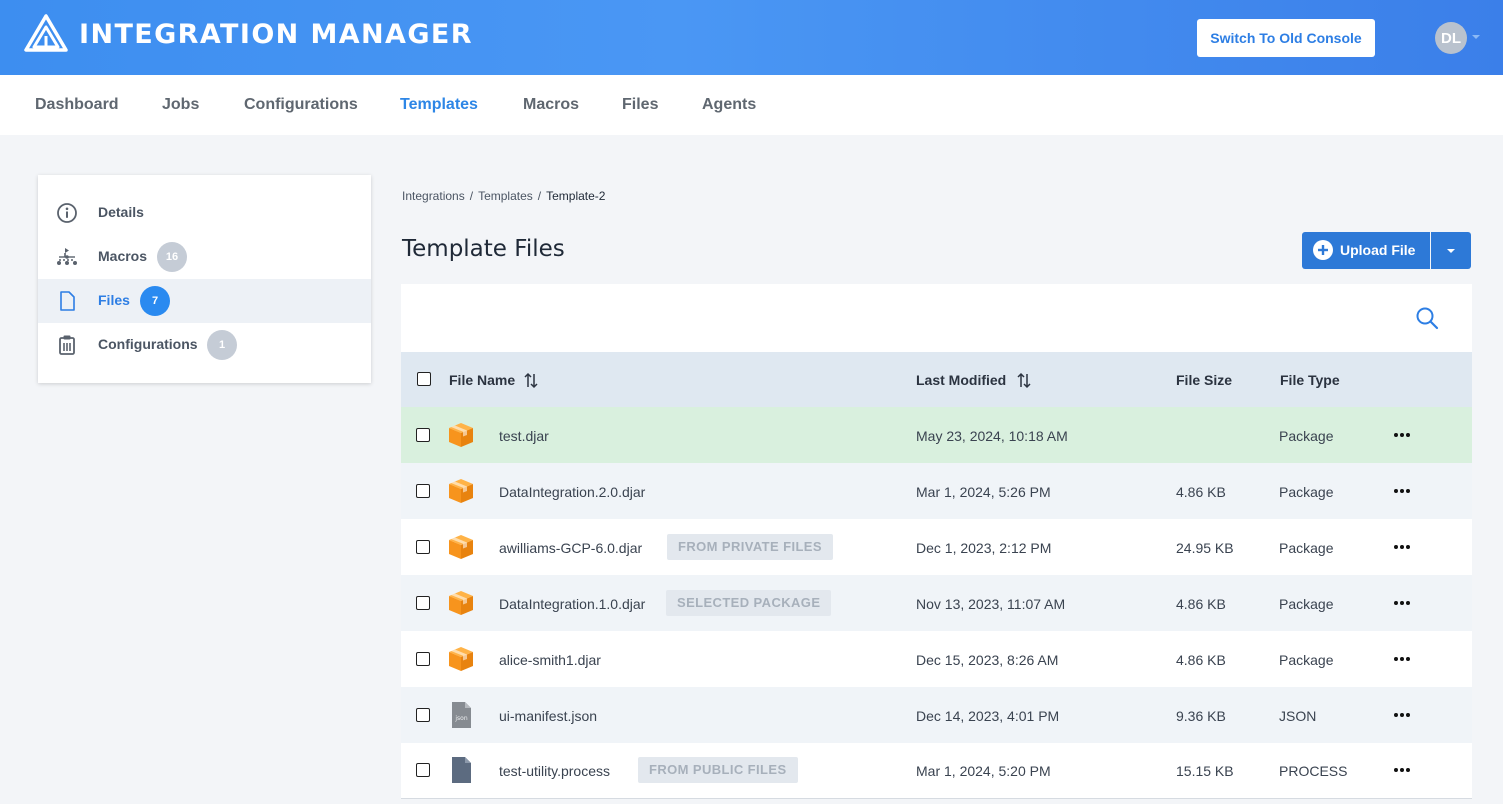 The width and height of the screenshot is (1503, 804). What do you see at coordinates (204, 301) in the screenshot?
I see `sidebar-item-files: Files 7` at bounding box center [204, 301].